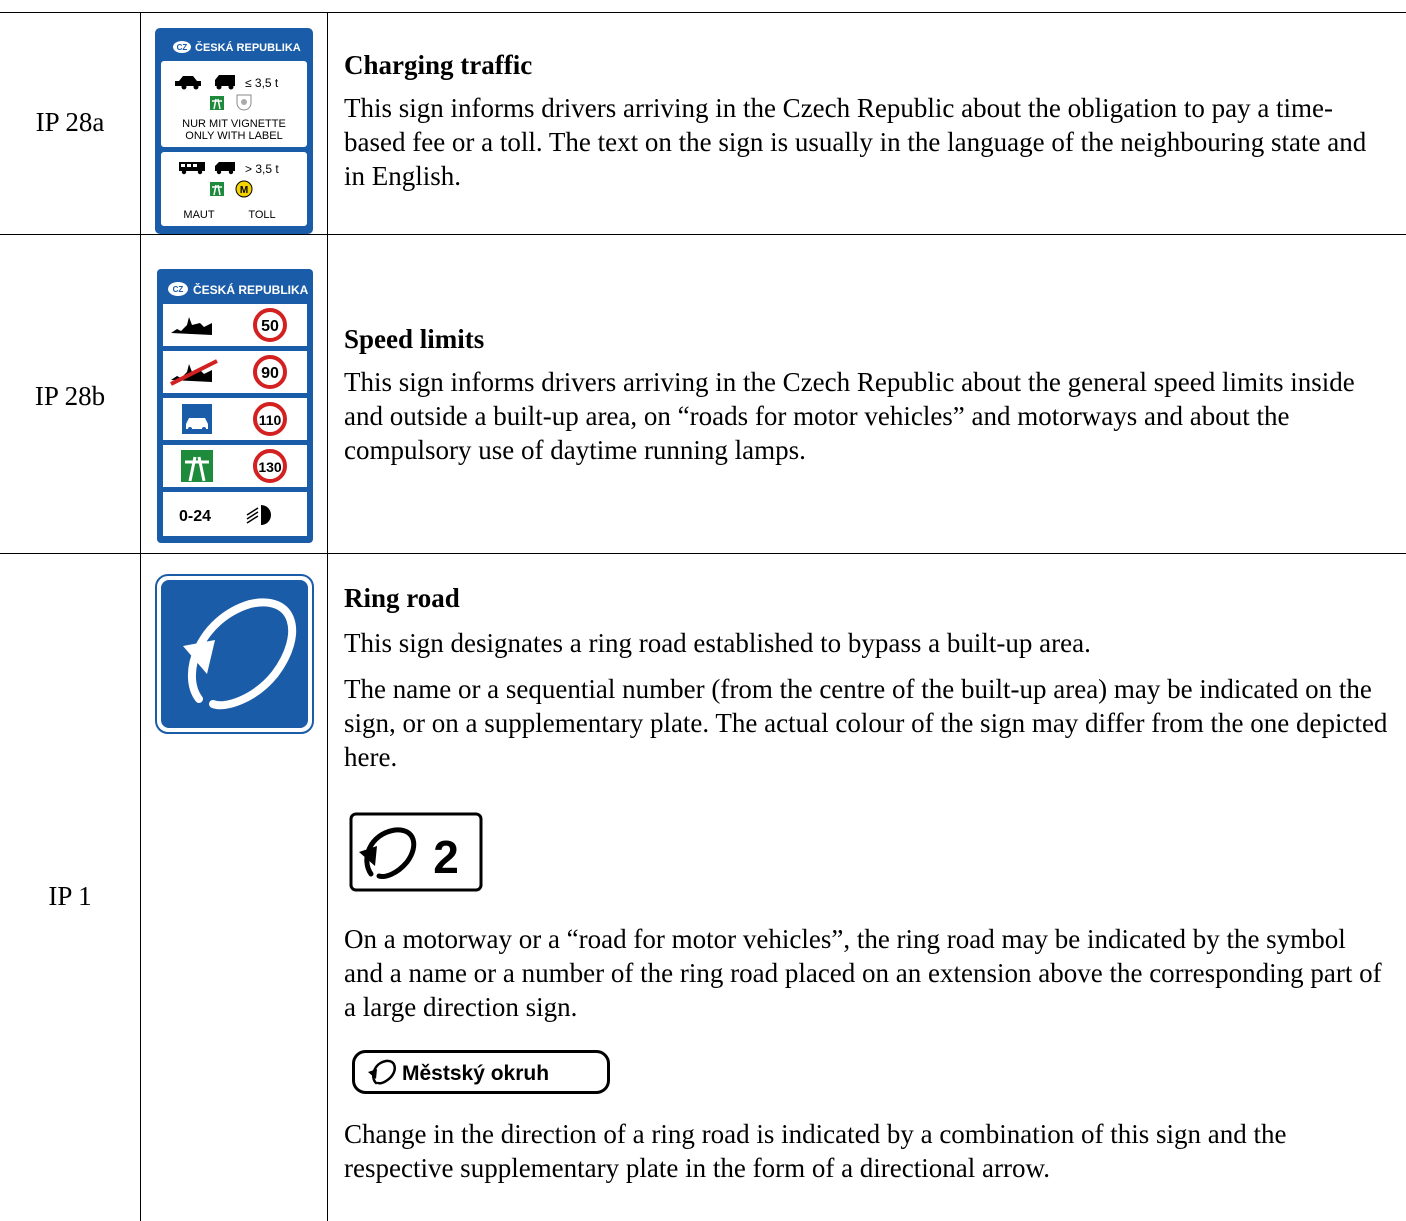 This screenshot has height=1221, width=1406. What do you see at coordinates (70, 122) in the screenshot?
I see `sign-code: IP 28a` at bounding box center [70, 122].